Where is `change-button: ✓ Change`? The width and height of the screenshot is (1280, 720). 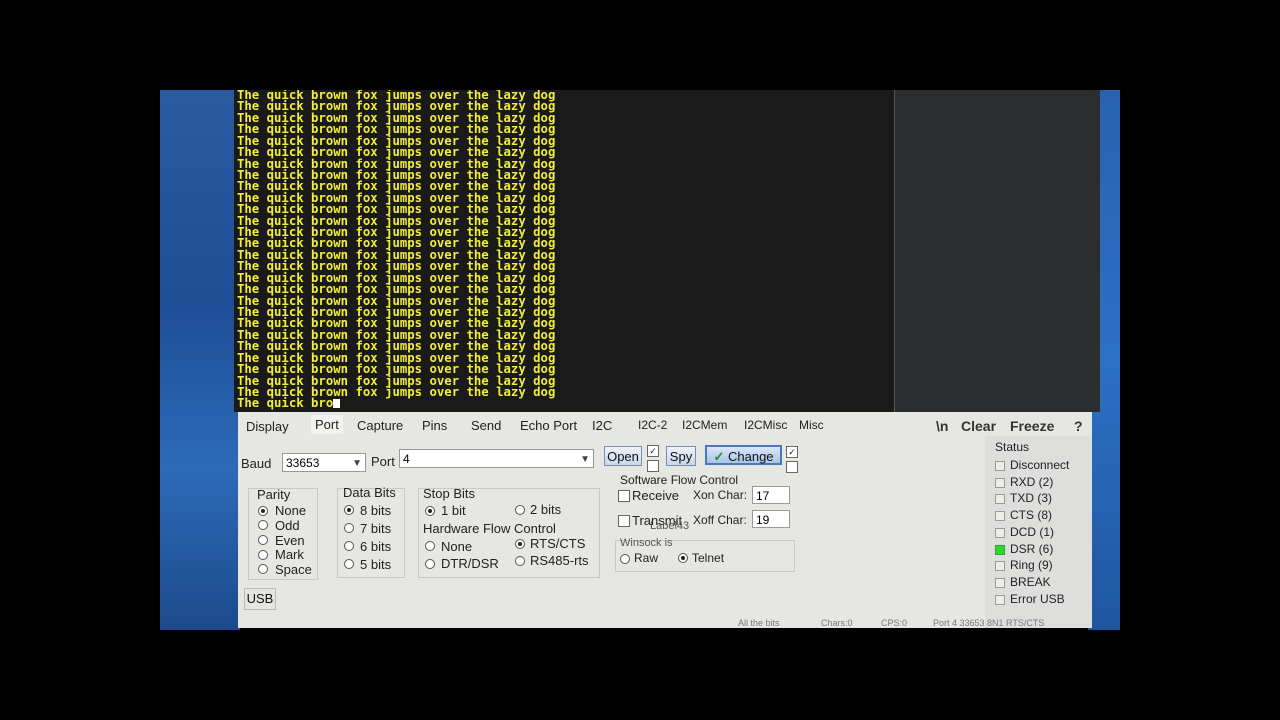 change-button: ✓ Change is located at coordinates (743, 455).